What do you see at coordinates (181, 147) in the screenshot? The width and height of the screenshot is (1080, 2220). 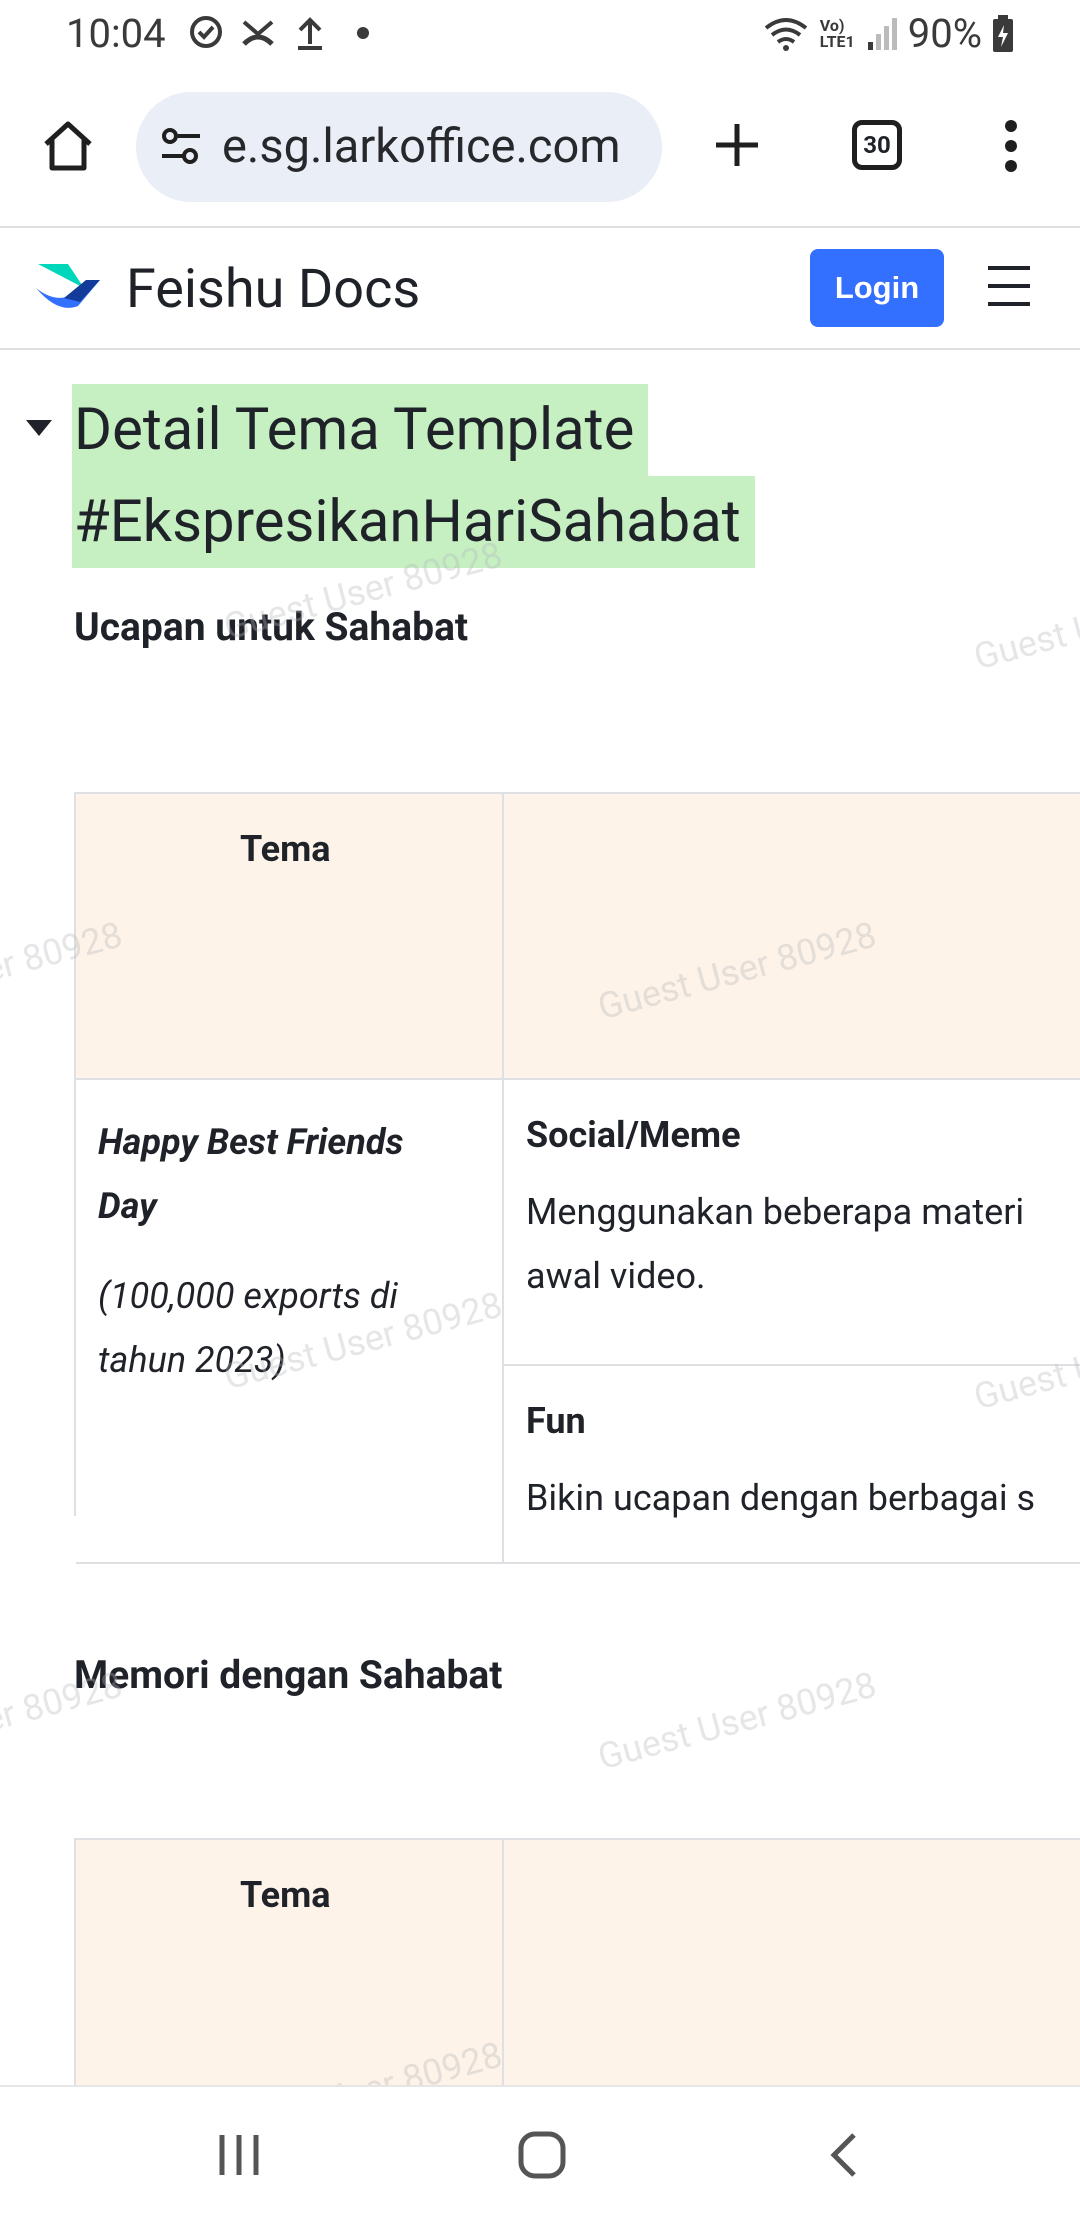 I see `site-settings-icon` at bounding box center [181, 147].